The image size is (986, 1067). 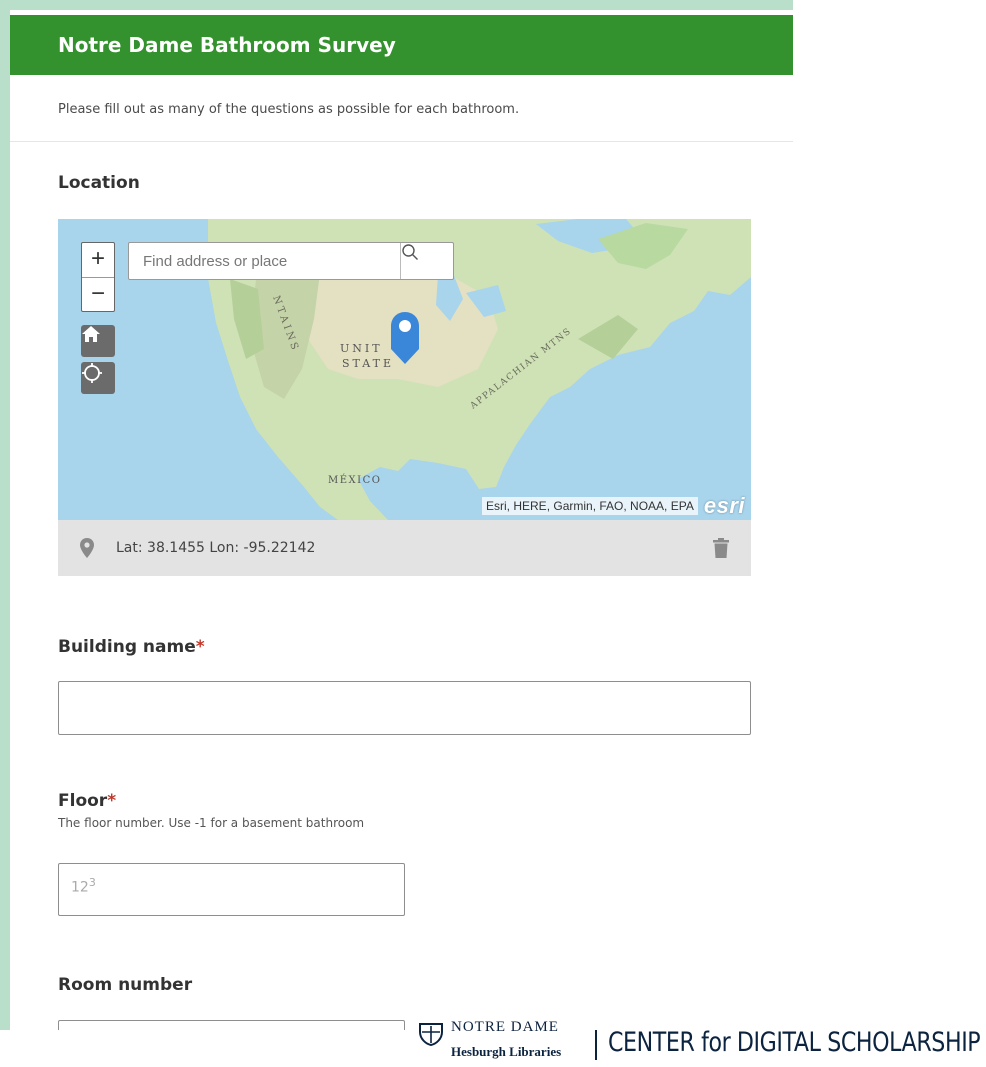 I want to click on locate-icon, so click(x=92, y=373).